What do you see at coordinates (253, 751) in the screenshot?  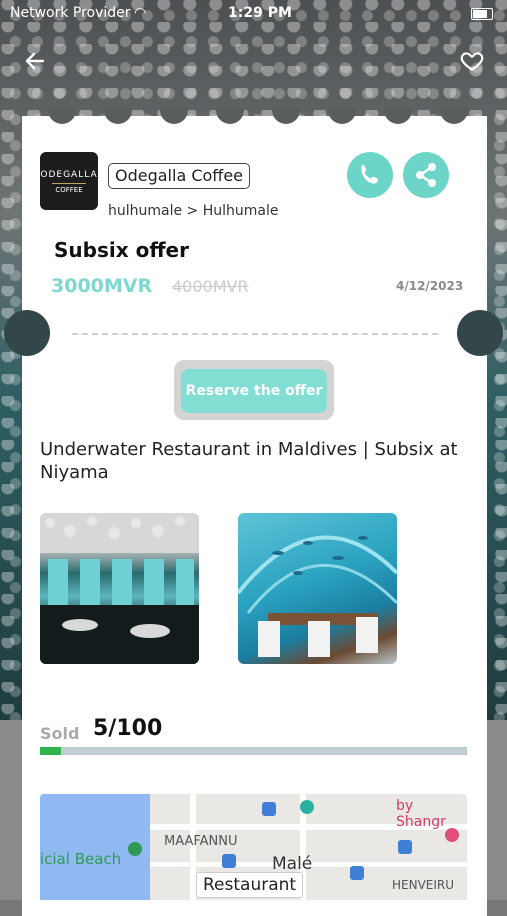 I see `sold-progress-bar` at bounding box center [253, 751].